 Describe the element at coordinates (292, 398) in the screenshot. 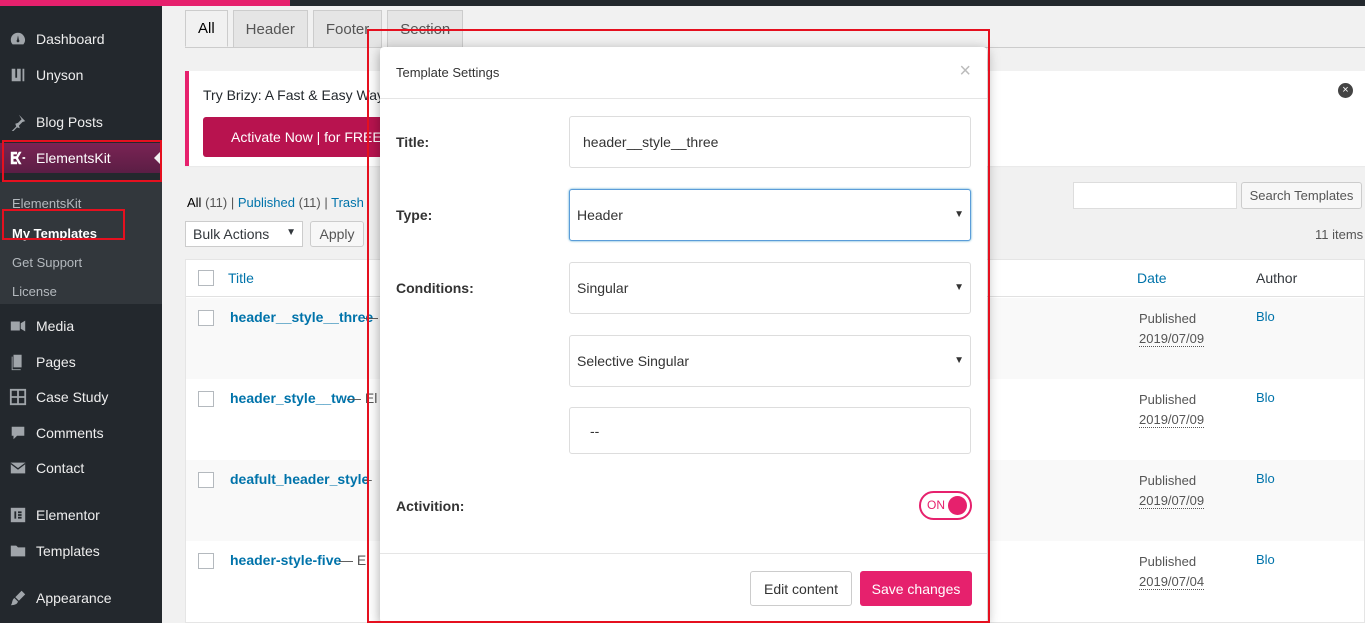

I see `row-title-link: header_style__two` at that location.